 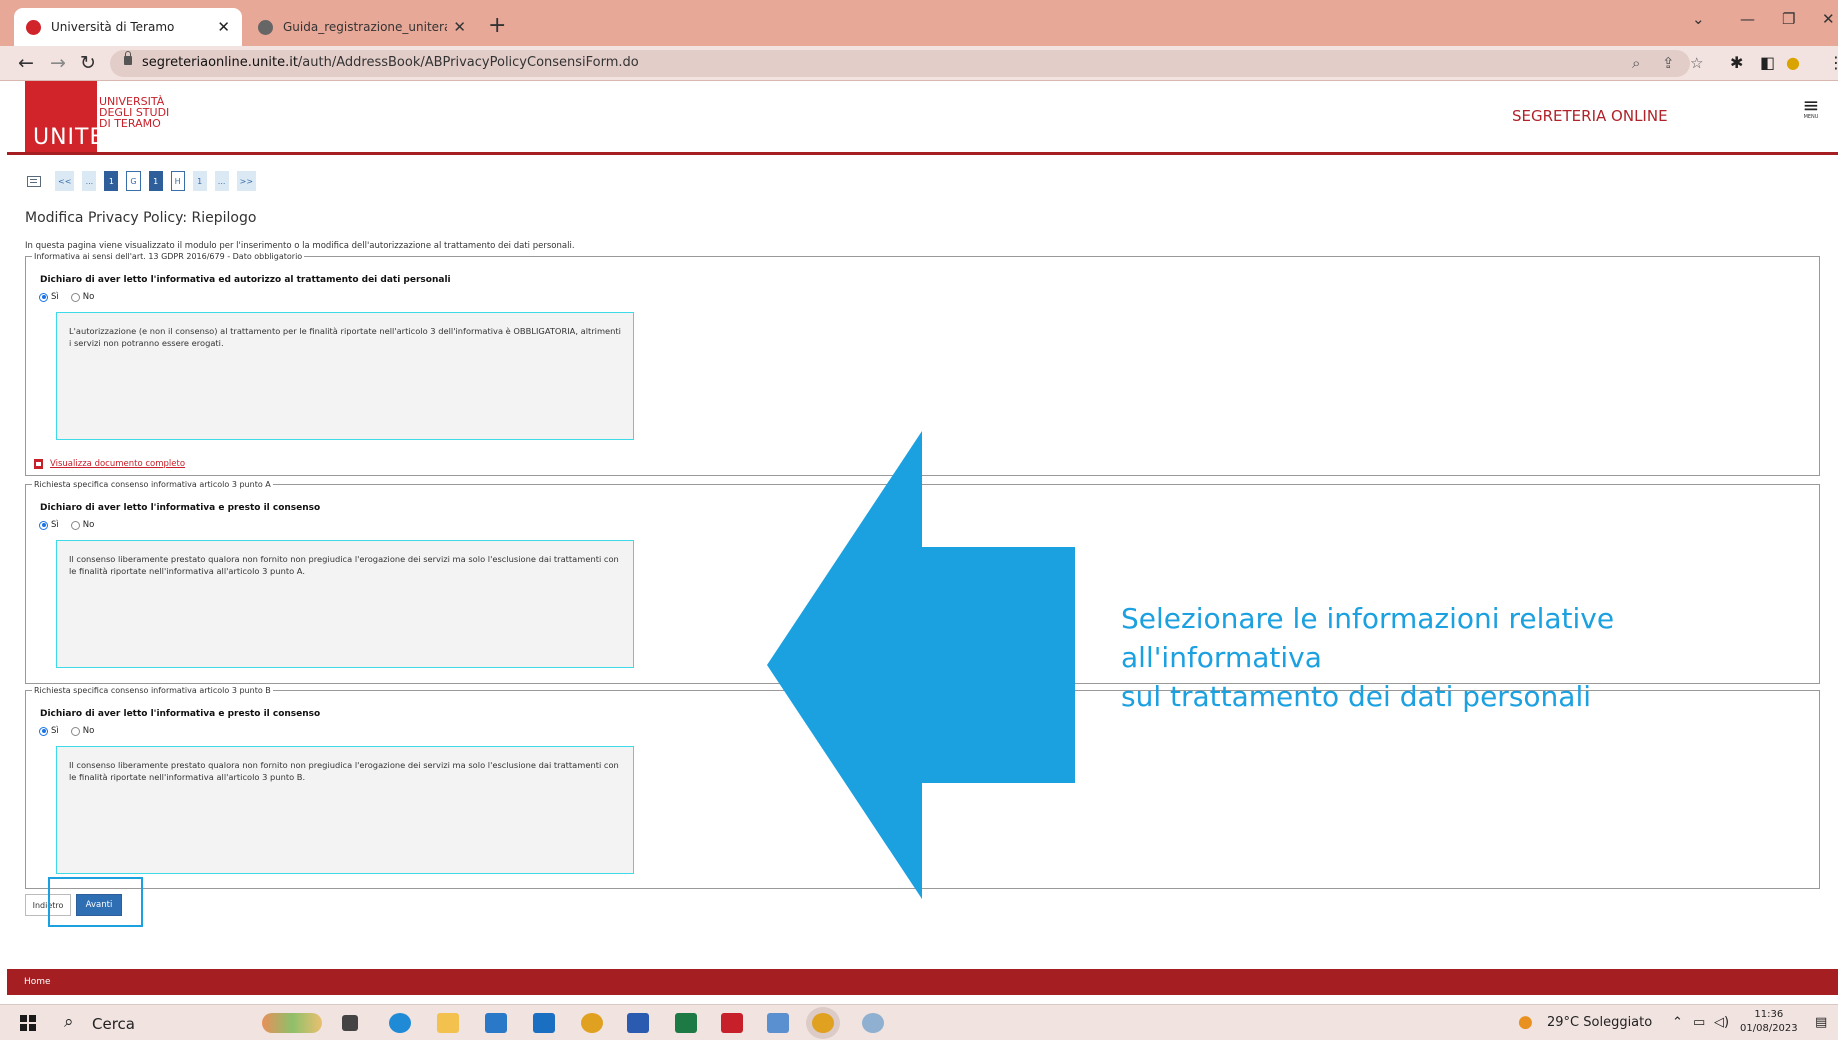 I want to click on search-icon: ⌕, so click(x=69, y=1022).